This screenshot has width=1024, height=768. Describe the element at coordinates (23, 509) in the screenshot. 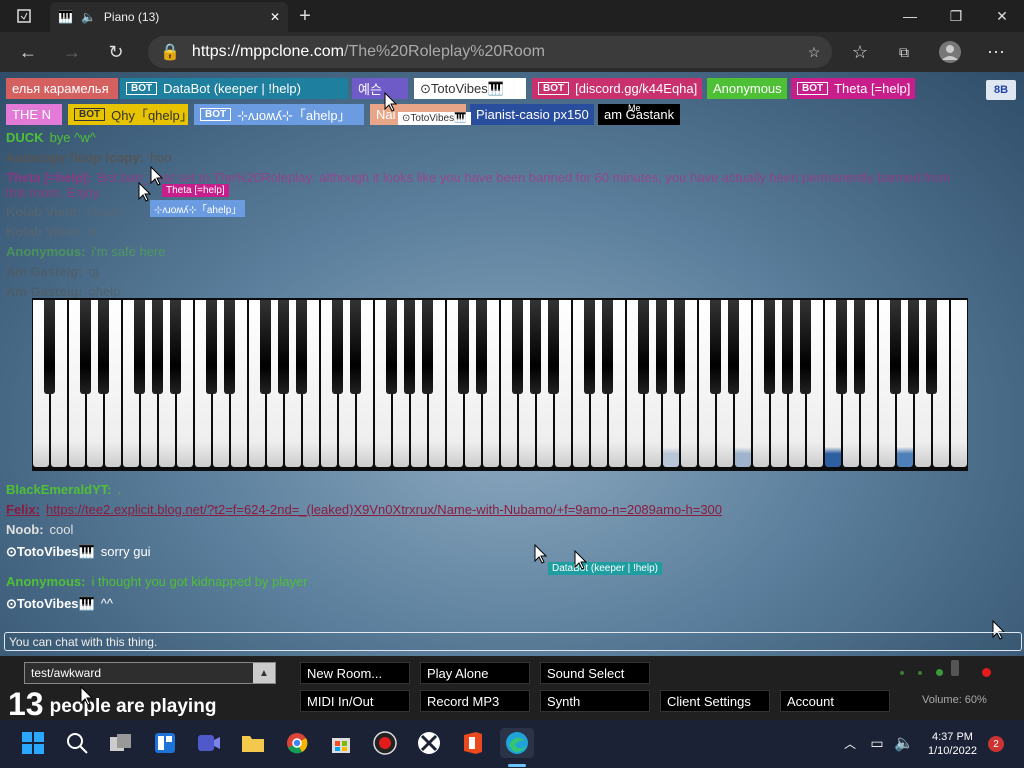

I see `chat-author: Felix:` at that location.